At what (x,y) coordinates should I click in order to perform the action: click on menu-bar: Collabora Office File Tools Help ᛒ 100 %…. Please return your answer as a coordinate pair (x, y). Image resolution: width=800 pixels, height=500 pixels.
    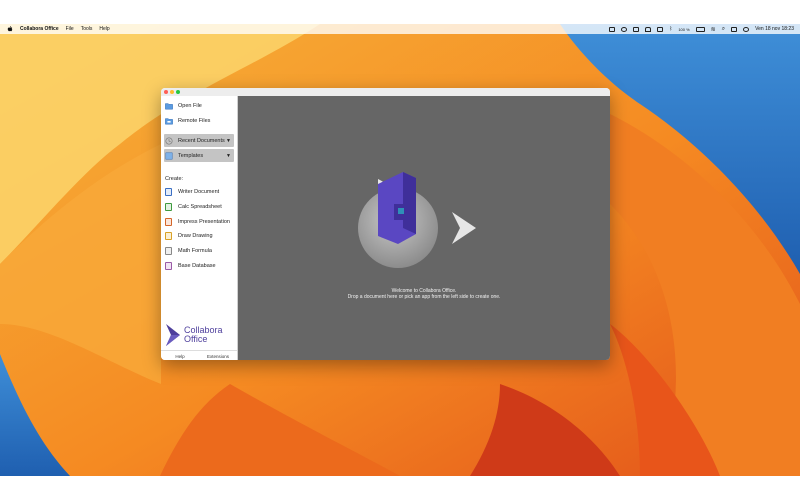
    Looking at the image, I should click on (400, 29).